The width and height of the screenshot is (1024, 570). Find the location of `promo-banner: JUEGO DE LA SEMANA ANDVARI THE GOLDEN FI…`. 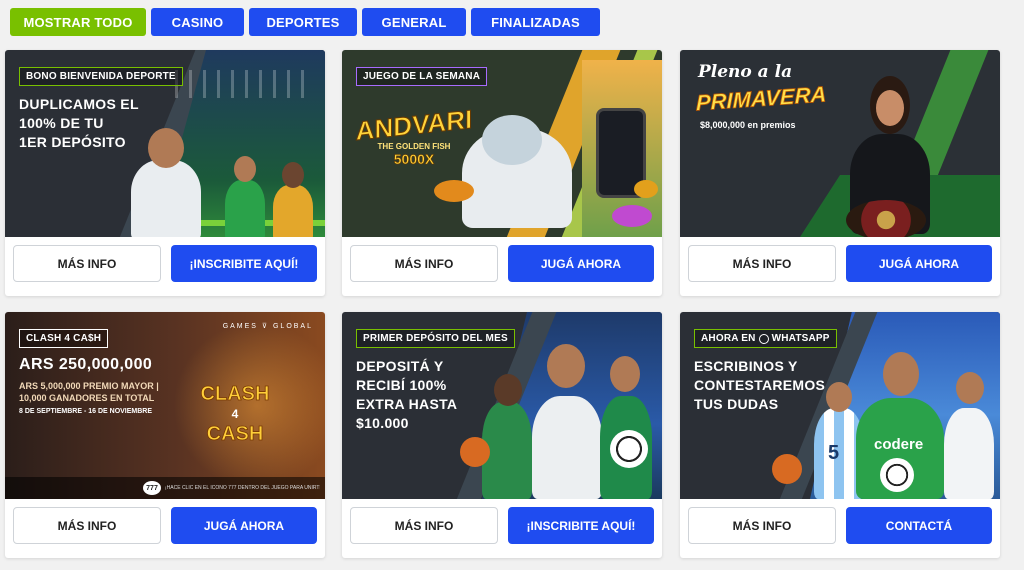

promo-banner: JUEGO DE LA SEMANA ANDVARI THE GOLDEN FI… is located at coordinates (502, 143).